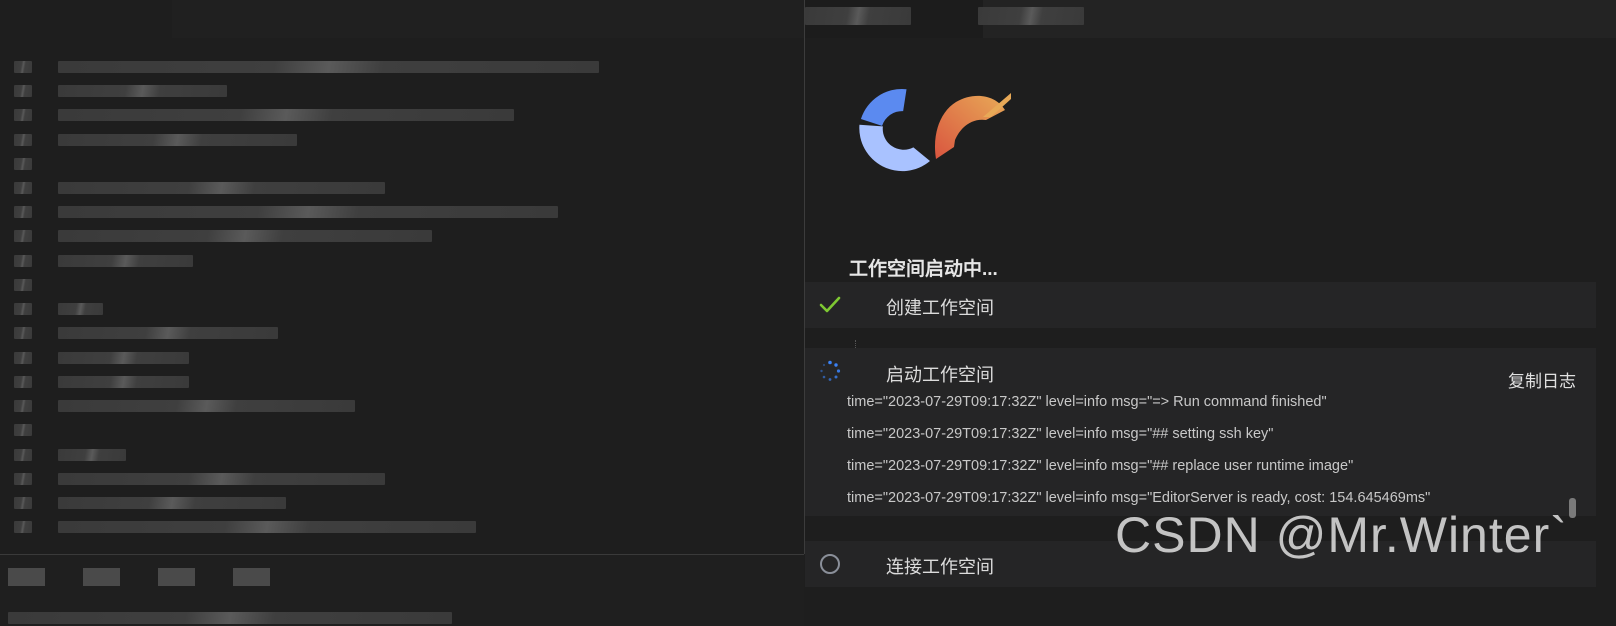 The width and height of the screenshot is (1616, 626). What do you see at coordinates (1210, 19) in the screenshot?
I see `panel-header` at bounding box center [1210, 19].